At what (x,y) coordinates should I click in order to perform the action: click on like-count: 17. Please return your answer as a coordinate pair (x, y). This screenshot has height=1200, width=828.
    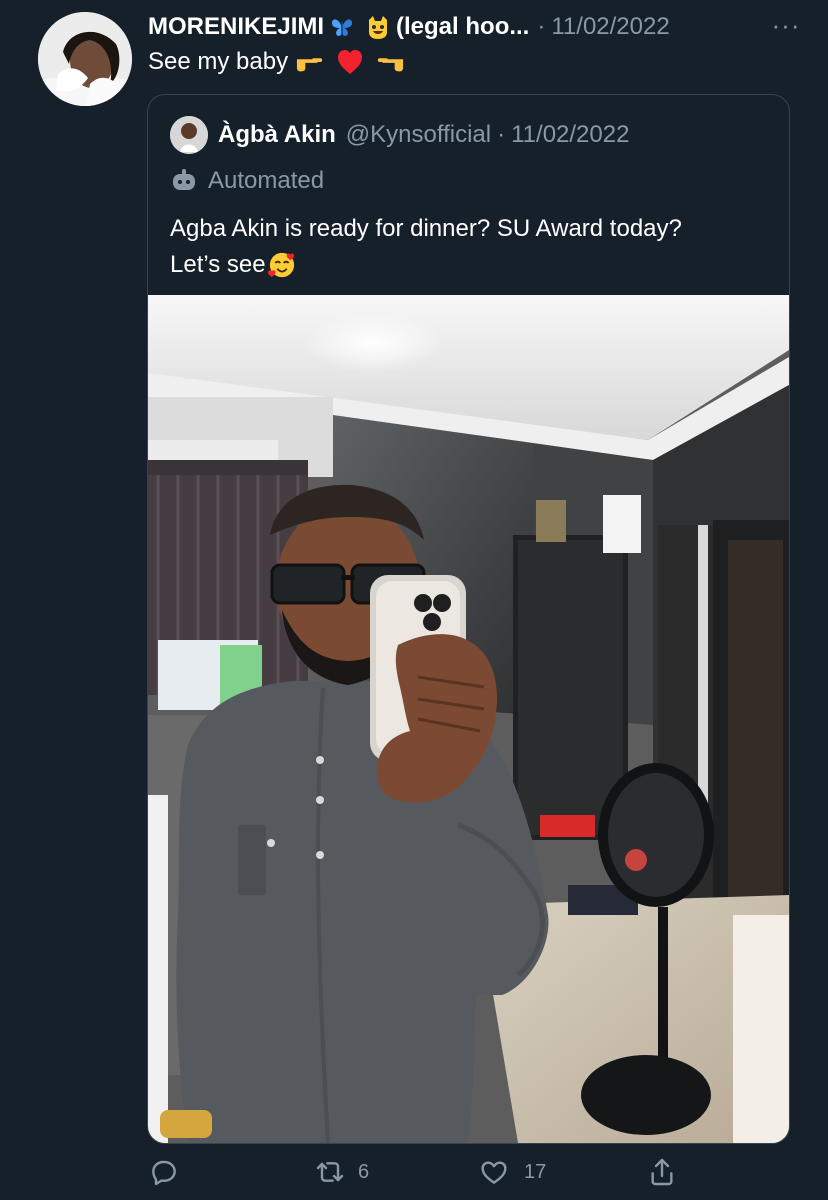
    Looking at the image, I should click on (535, 1172).